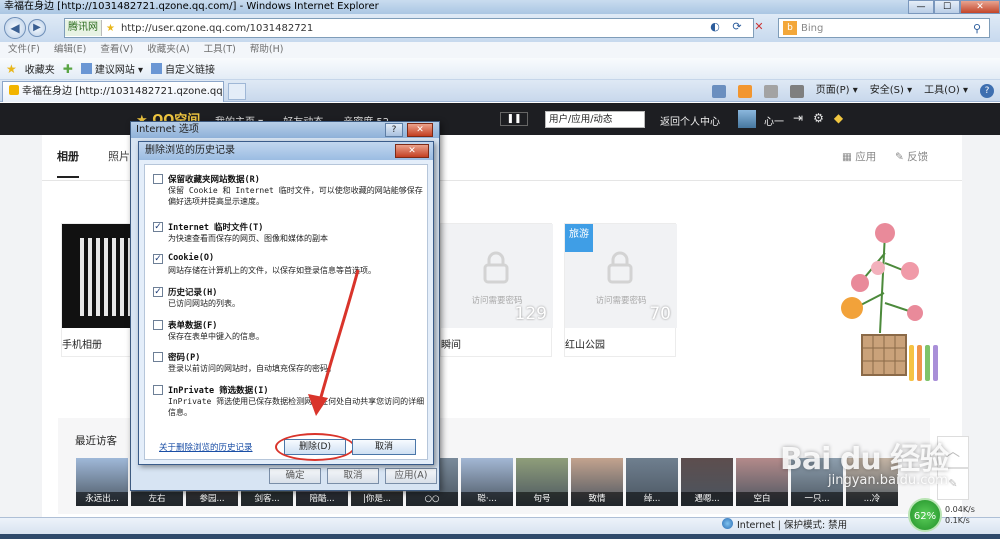  What do you see at coordinates (191, 258) in the screenshot?
I see `option-title: Cookie(O)` at bounding box center [191, 258].